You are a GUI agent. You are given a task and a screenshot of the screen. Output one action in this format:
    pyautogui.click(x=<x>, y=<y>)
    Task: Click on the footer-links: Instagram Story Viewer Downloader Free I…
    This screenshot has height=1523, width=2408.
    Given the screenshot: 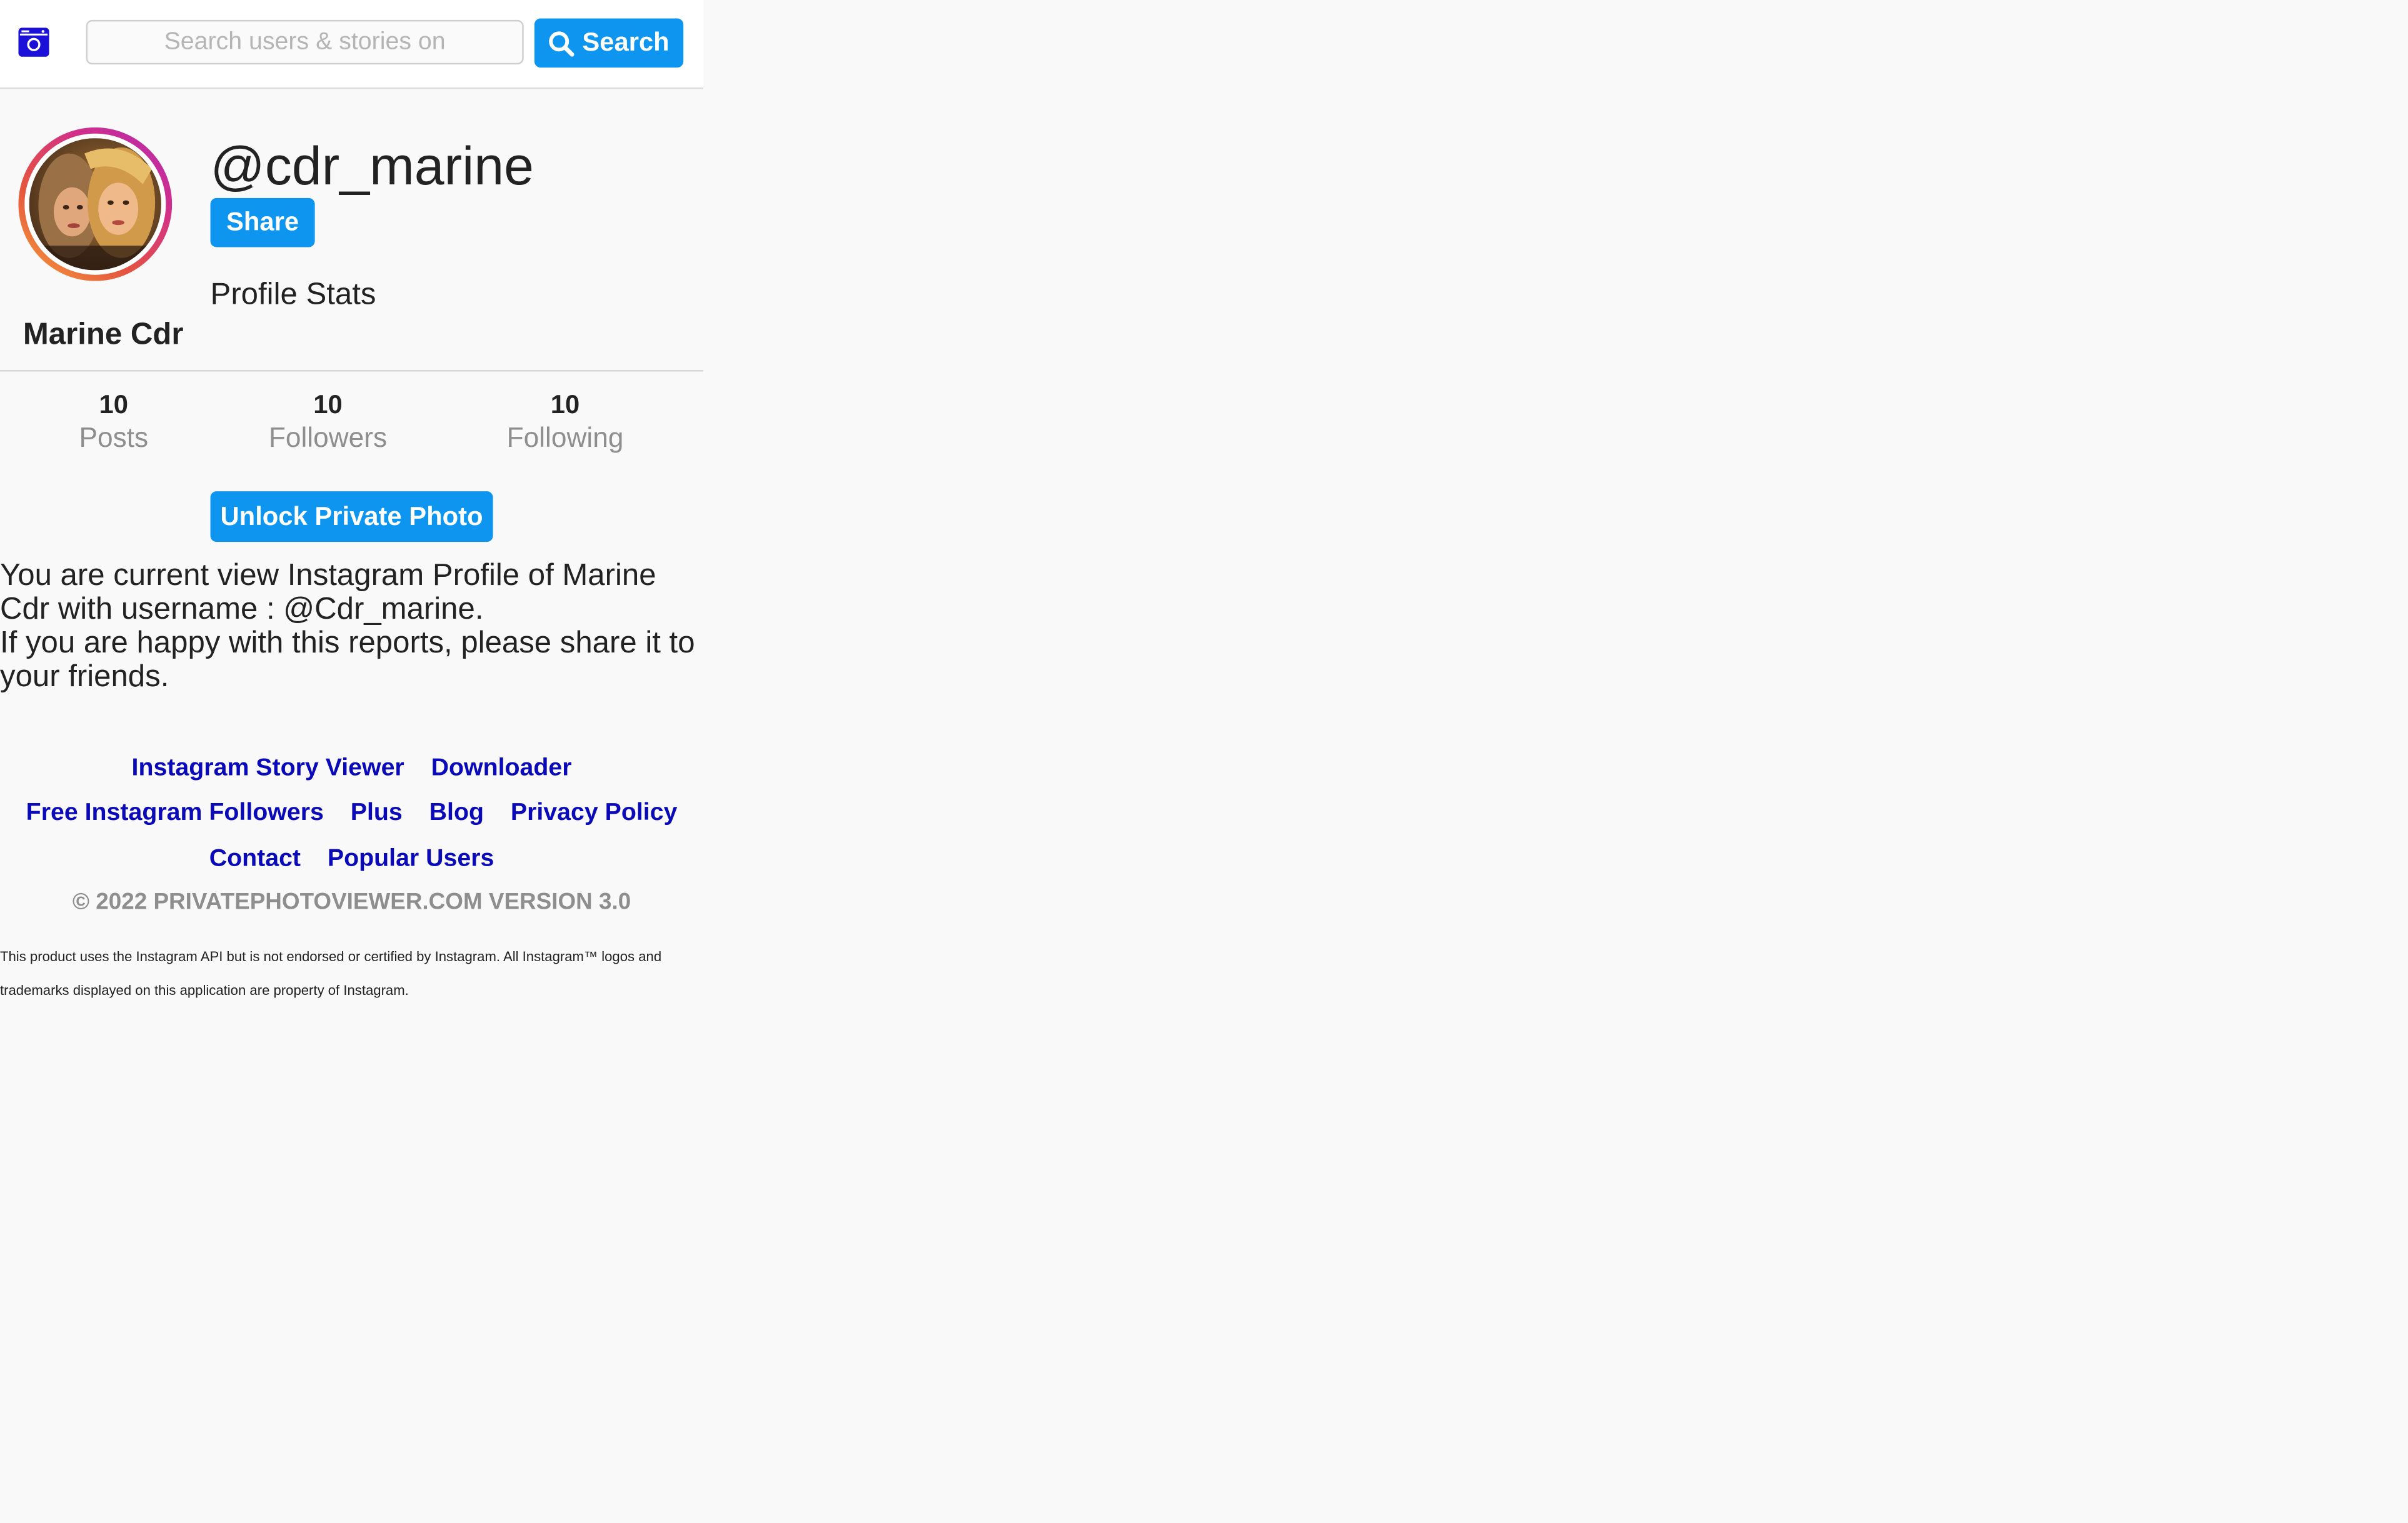 What is the action you would take?
    pyautogui.click(x=351, y=817)
    